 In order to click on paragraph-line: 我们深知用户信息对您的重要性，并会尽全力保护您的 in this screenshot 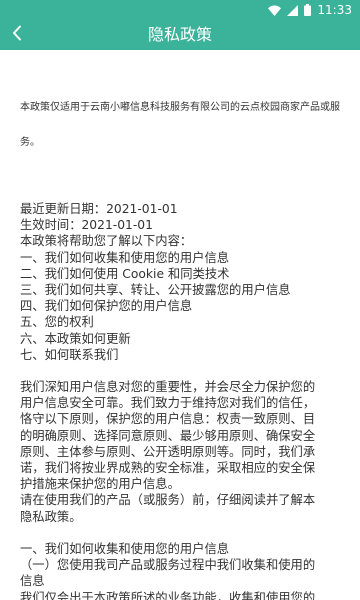, I will do `click(168, 387)`.